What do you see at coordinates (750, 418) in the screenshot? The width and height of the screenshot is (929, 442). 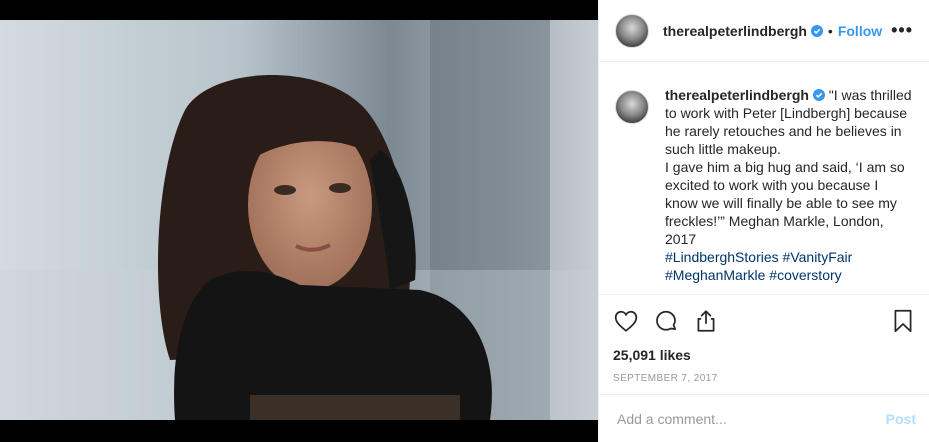 I see `comment-input` at bounding box center [750, 418].